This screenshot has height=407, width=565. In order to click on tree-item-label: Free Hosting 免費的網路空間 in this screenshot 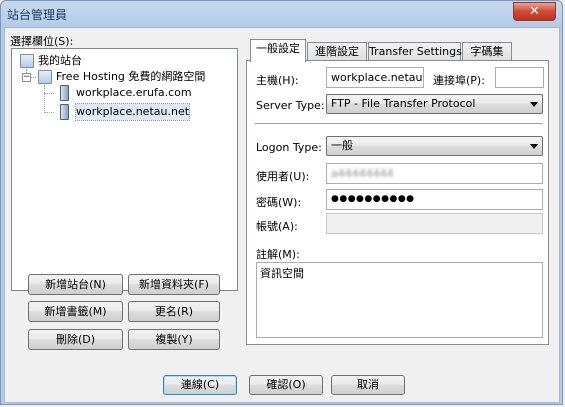, I will do `click(131, 76)`.